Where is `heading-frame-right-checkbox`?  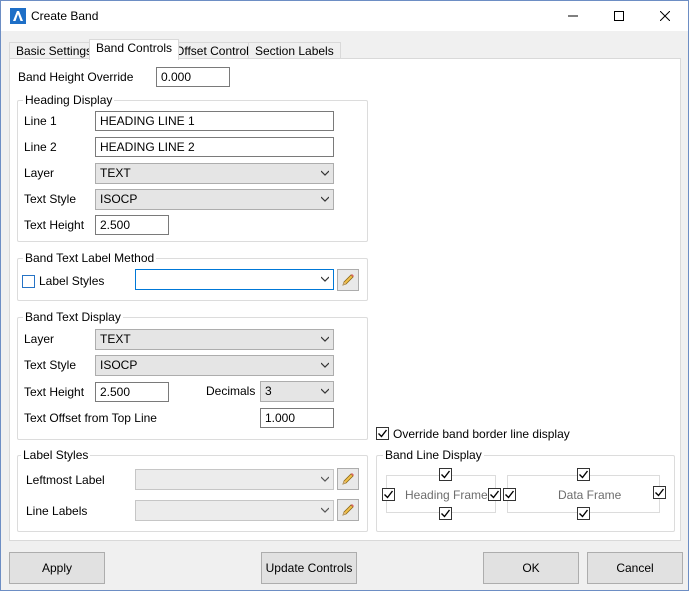
heading-frame-right-checkbox is located at coordinates (494, 494).